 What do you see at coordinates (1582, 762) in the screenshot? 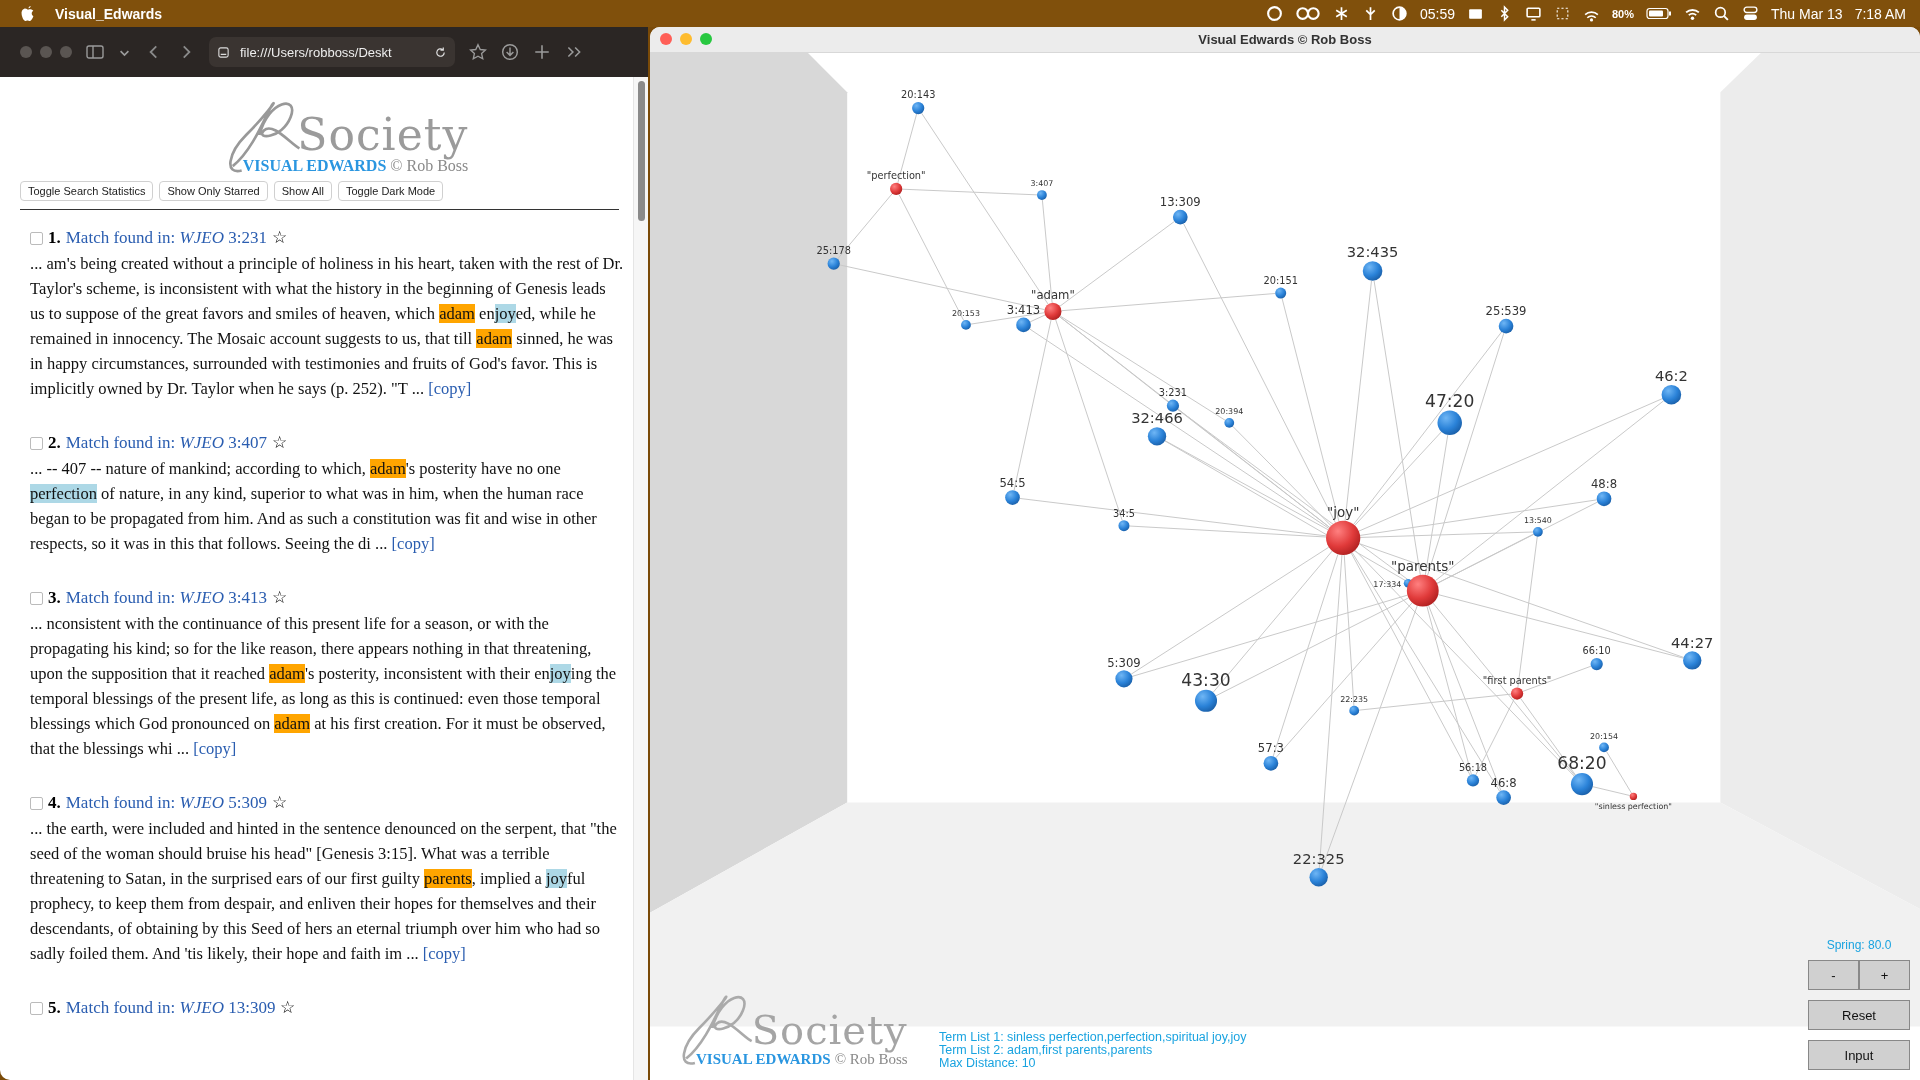
I see `node-label: 68:20` at bounding box center [1582, 762].